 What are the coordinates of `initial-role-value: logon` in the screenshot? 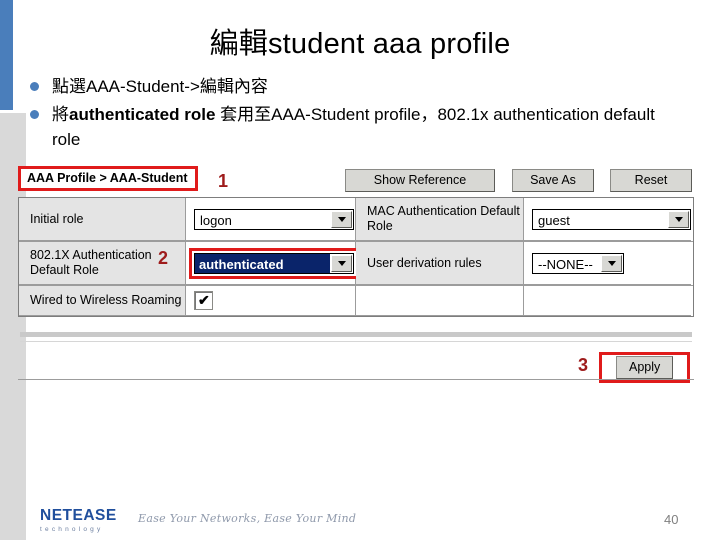 It's located at (216, 220).